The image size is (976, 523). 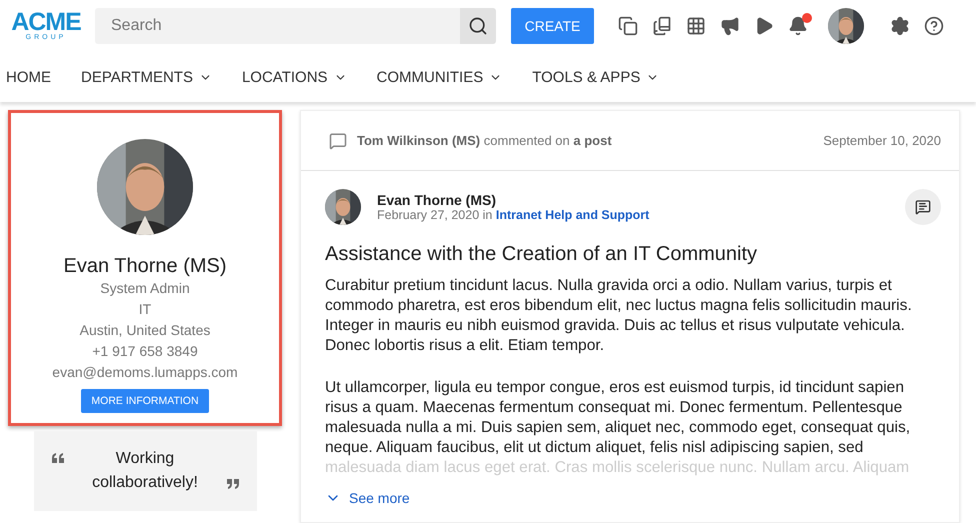 I want to click on books-icon, so click(x=662, y=26).